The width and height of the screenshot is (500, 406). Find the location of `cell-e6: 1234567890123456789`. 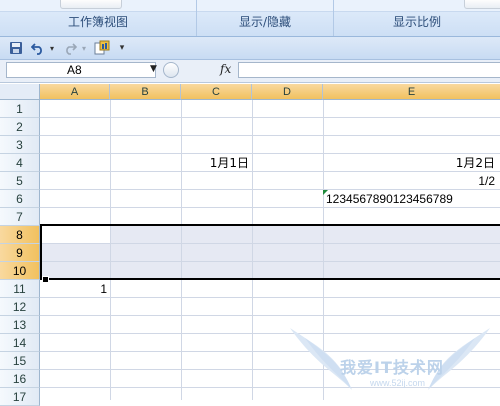

cell-e6: 1234567890123456789 is located at coordinates (389, 199).